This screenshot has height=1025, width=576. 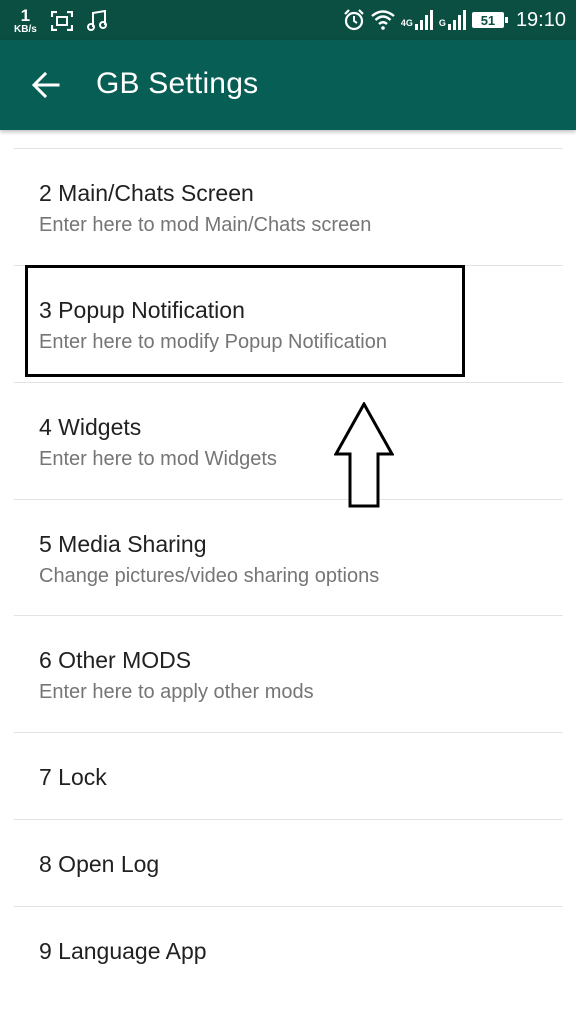 I want to click on clock: 19:10, so click(x=540, y=19).